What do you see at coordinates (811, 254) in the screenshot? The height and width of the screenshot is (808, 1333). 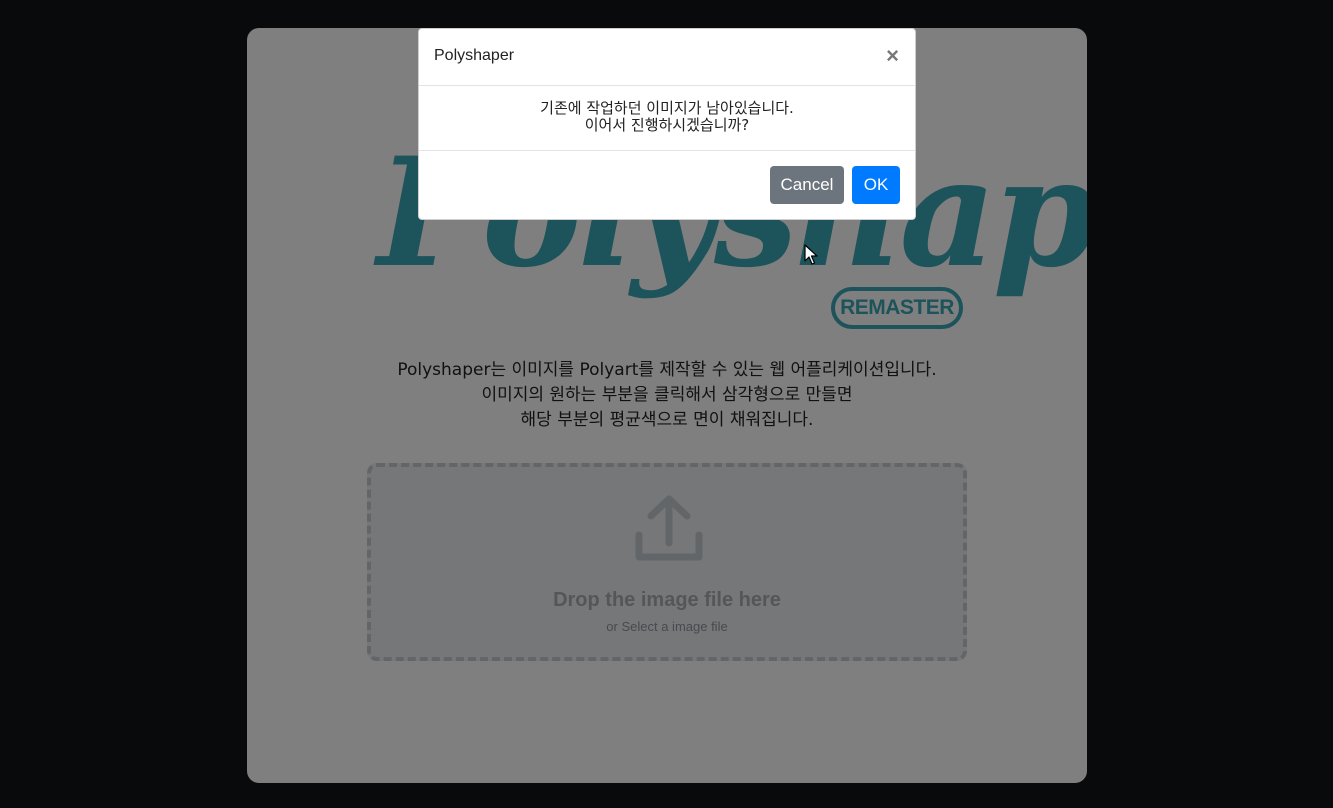 I see `mouse-cursor-icon` at bounding box center [811, 254].